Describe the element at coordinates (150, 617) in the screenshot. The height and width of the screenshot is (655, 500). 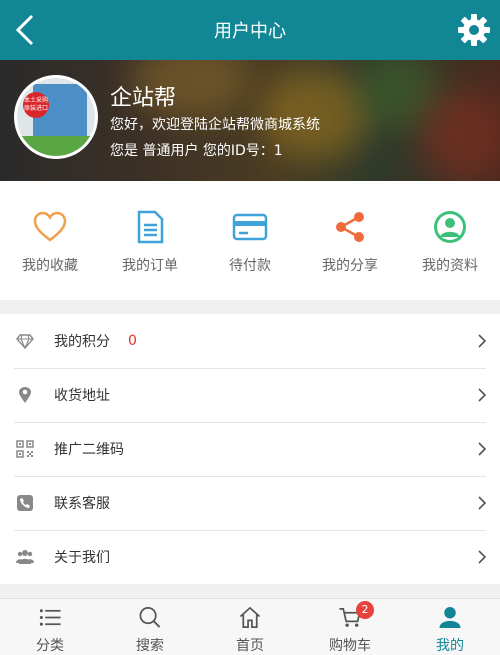
I see `search-icon` at that location.